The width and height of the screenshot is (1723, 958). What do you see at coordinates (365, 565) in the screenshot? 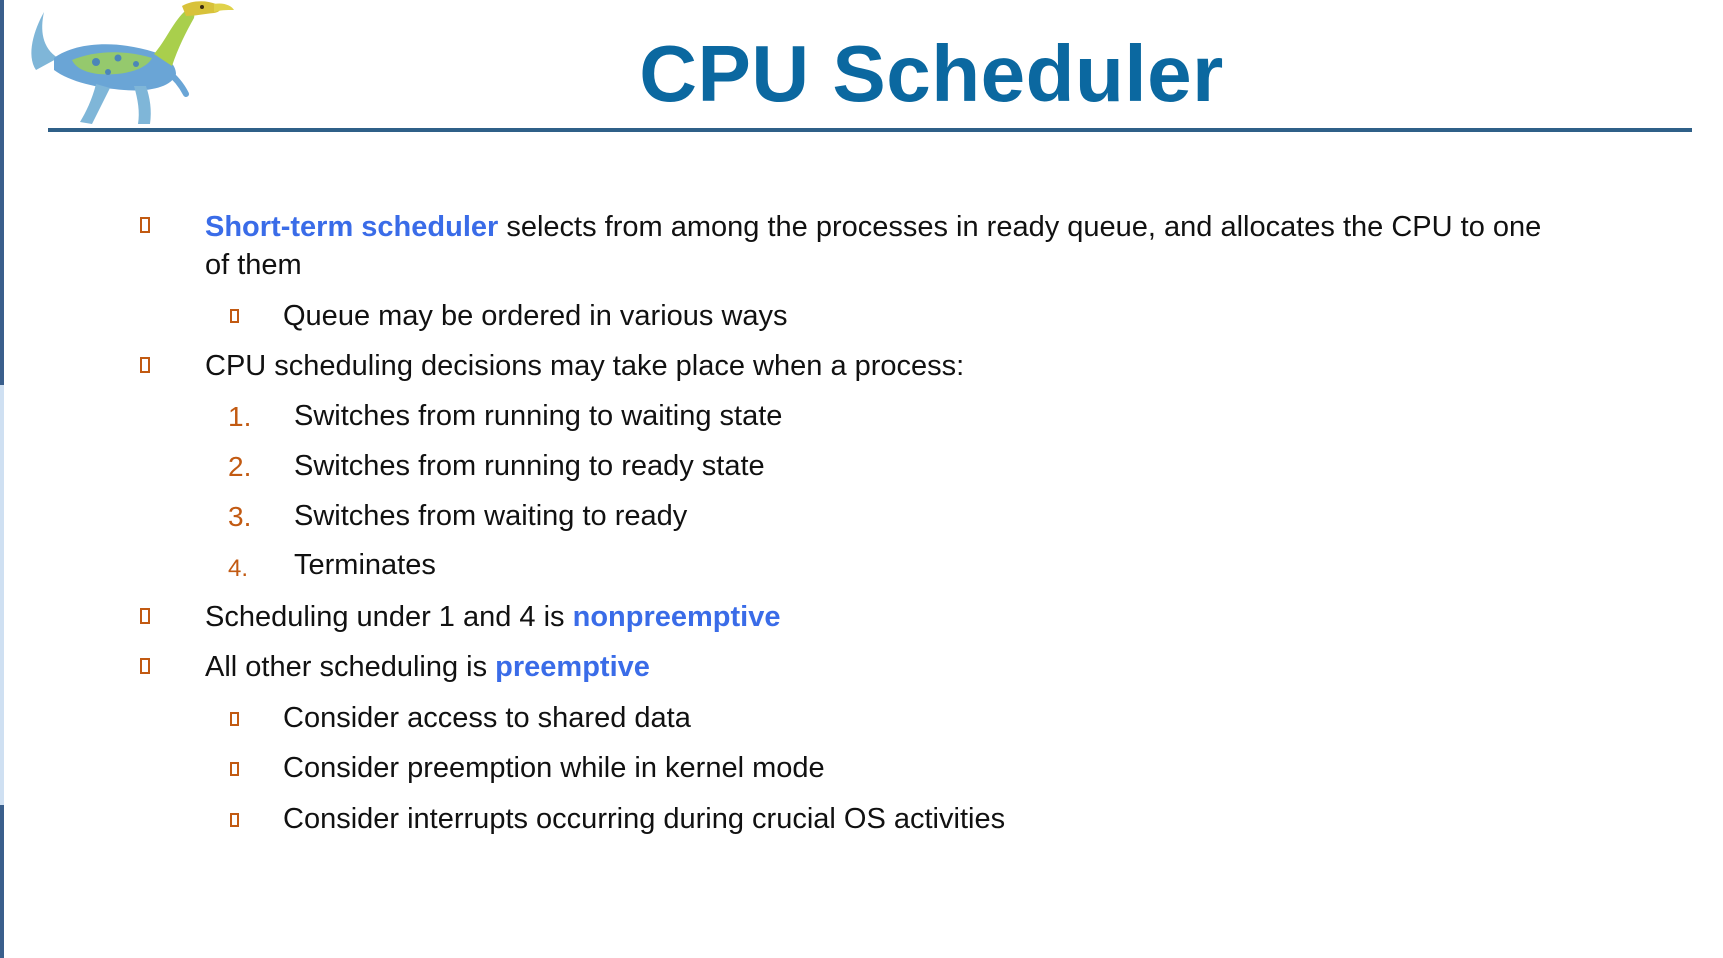
I see `numbered-item: Terminates` at bounding box center [365, 565].